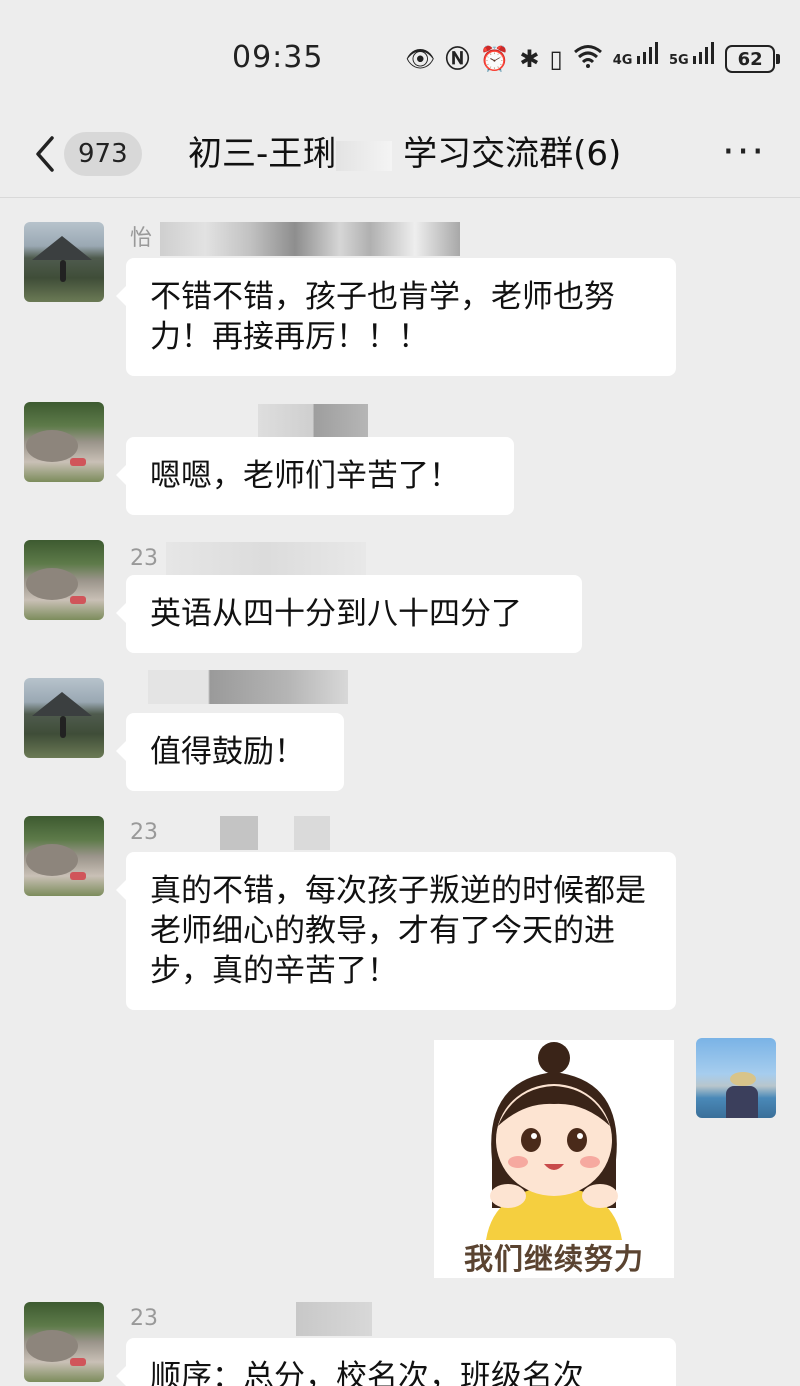 The height and width of the screenshot is (1386, 800). I want to click on signal-4g-icon: 4G, so click(636, 59).